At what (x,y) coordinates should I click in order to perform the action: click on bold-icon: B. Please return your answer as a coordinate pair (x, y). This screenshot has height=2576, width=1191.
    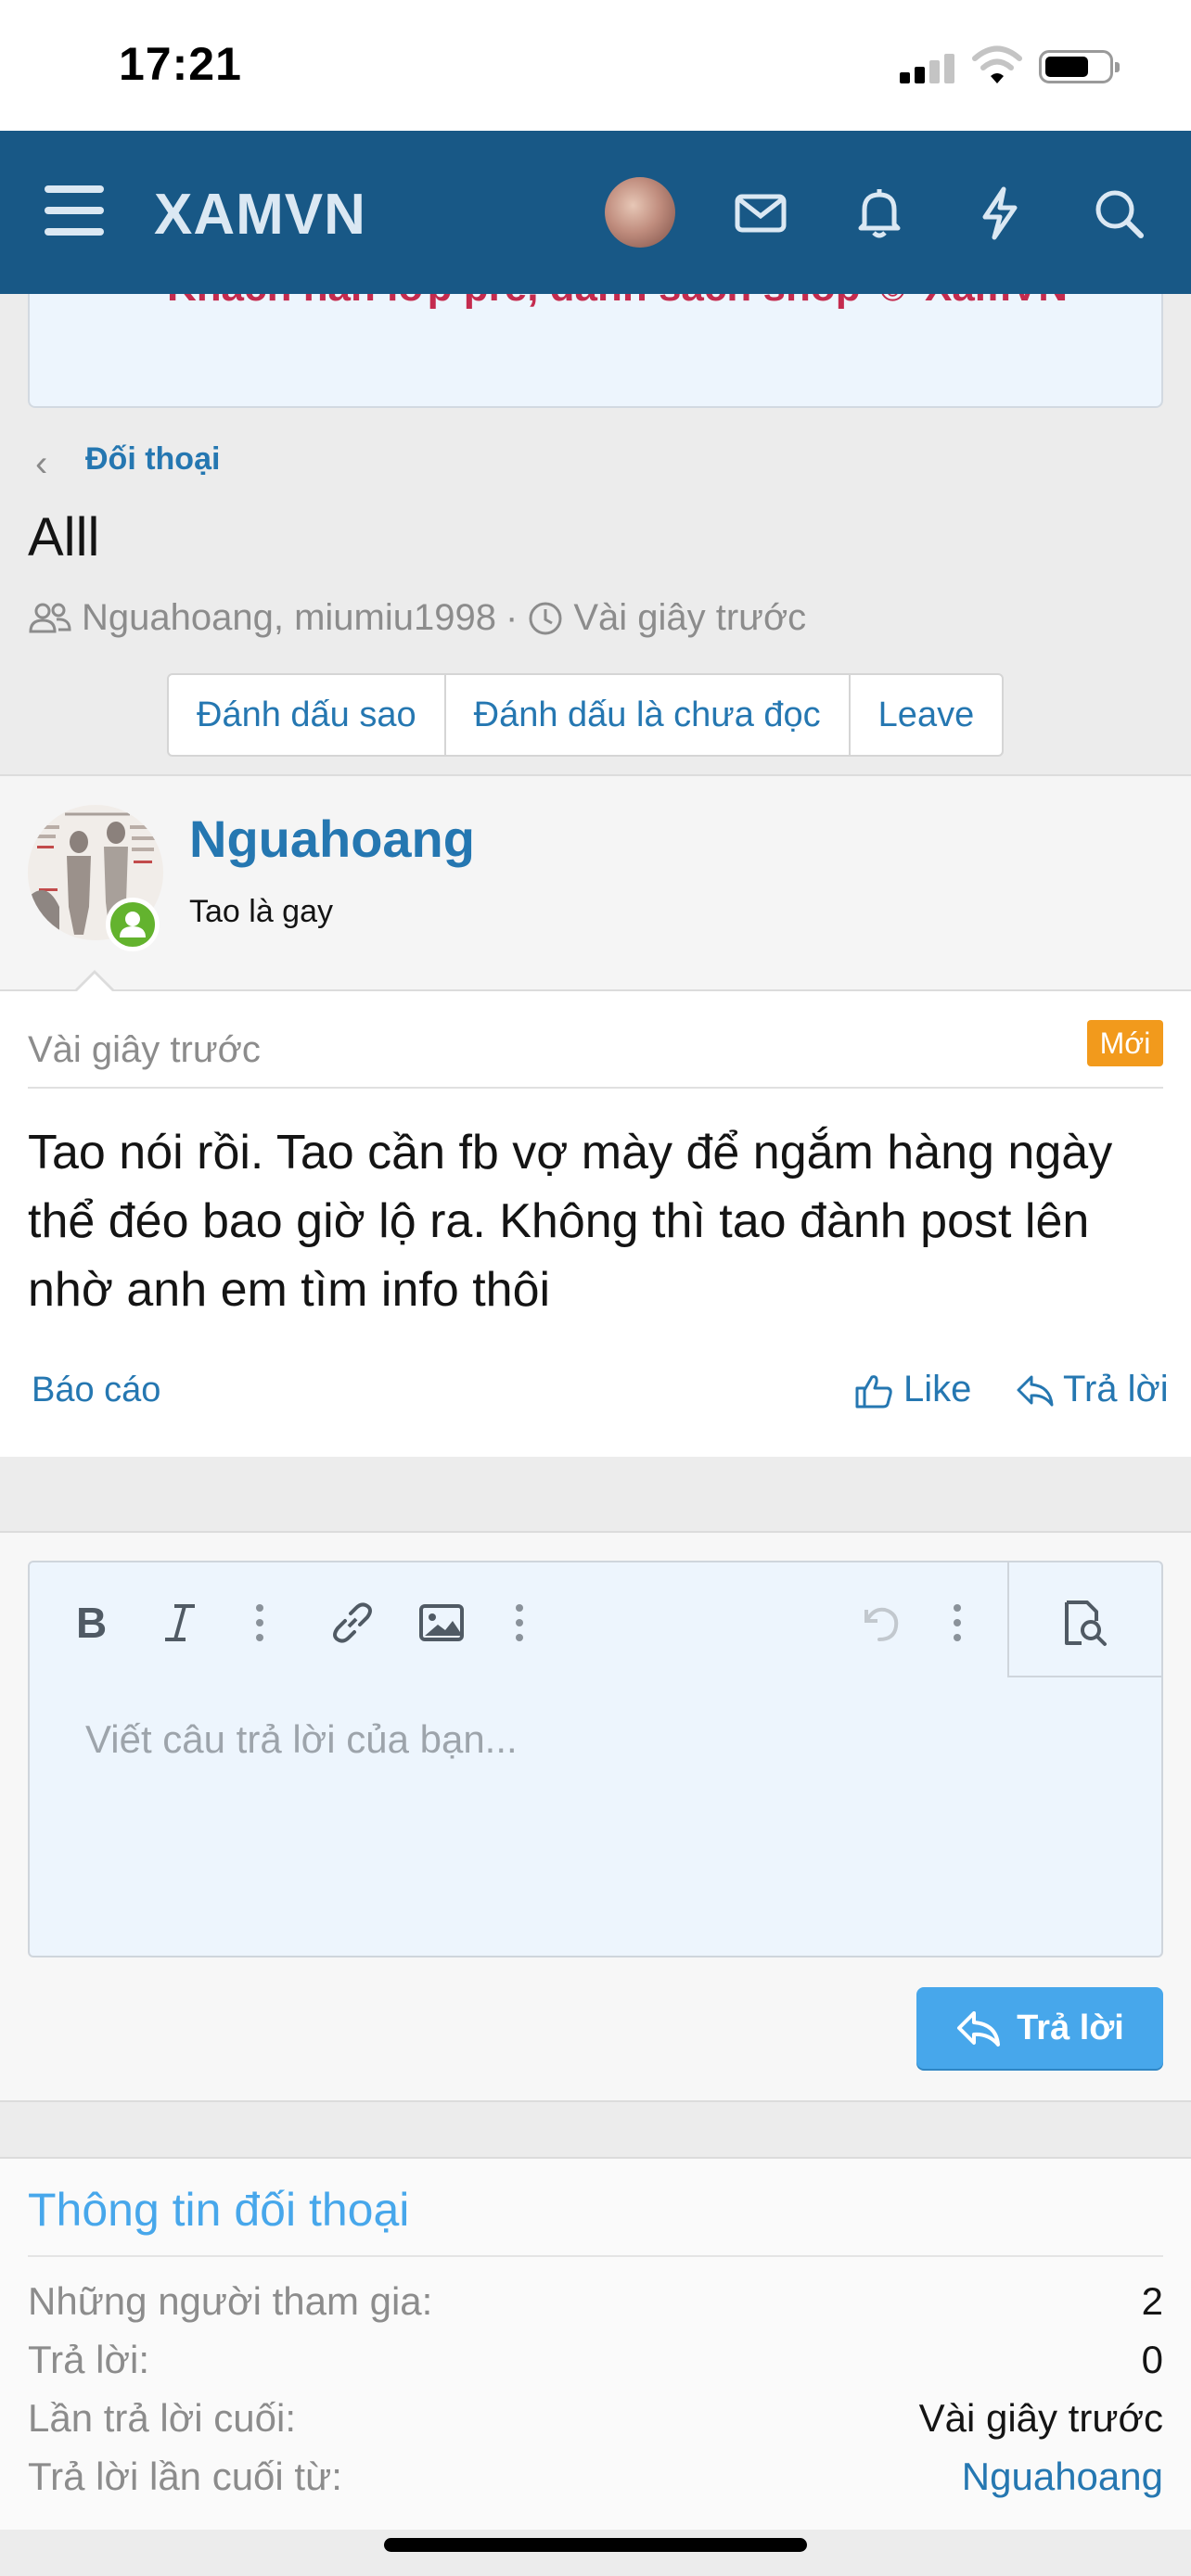
    Looking at the image, I should click on (93, 1623).